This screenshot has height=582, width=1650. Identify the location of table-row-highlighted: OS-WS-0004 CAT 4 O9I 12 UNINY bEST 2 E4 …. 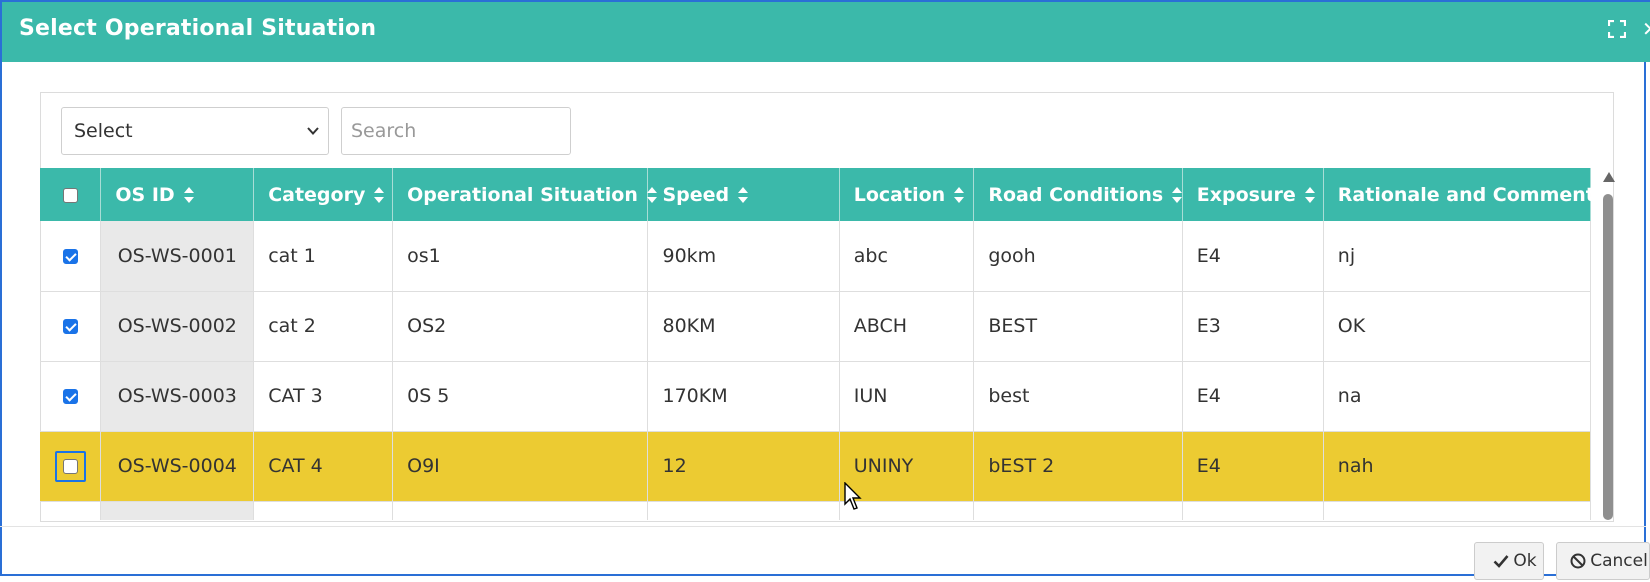
(815, 466).